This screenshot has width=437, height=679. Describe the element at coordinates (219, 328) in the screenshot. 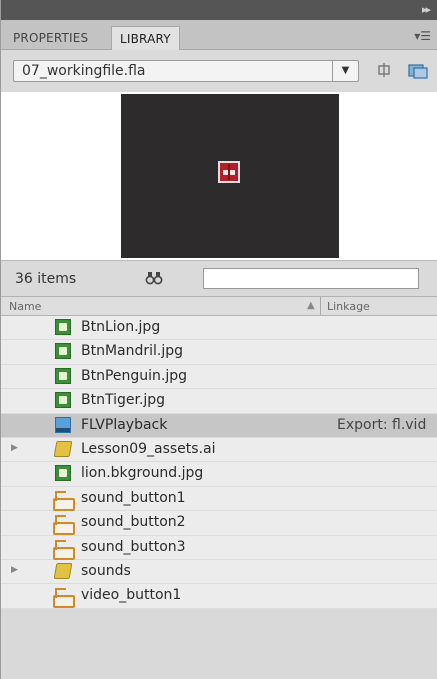

I see `list-item: BtnLion.jpg` at that location.